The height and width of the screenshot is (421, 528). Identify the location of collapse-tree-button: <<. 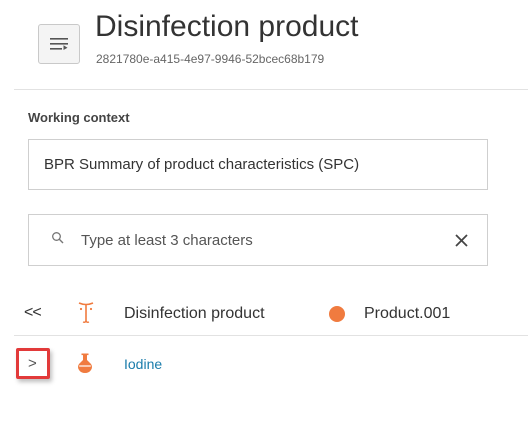
(33, 313).